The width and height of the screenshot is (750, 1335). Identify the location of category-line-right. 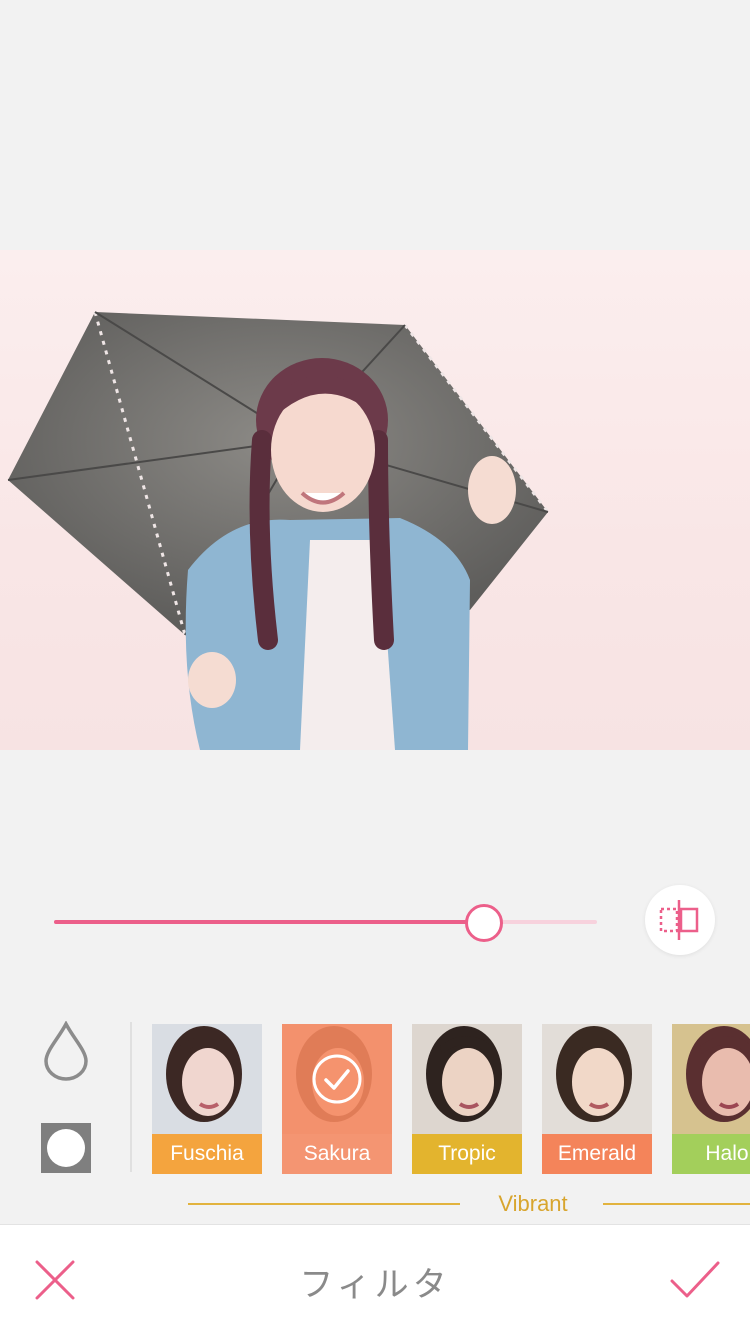
(676, 1204).